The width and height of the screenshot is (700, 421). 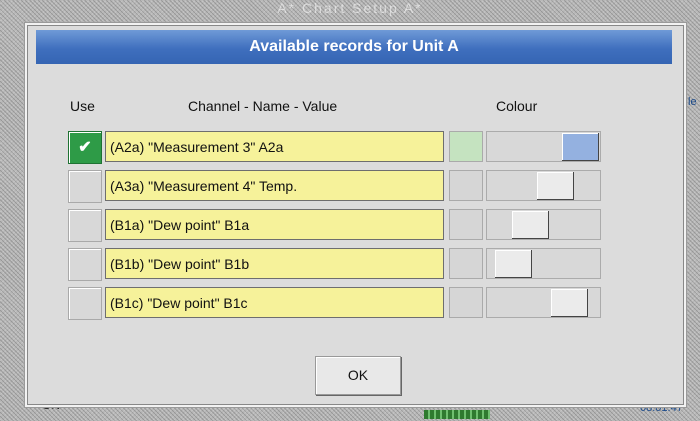 What do you see at coordinates (274, 146) in the screenshot?
I see `record-channel-field: (A2a) "Measurement 3" A2a` at bounding box center [274, 146].